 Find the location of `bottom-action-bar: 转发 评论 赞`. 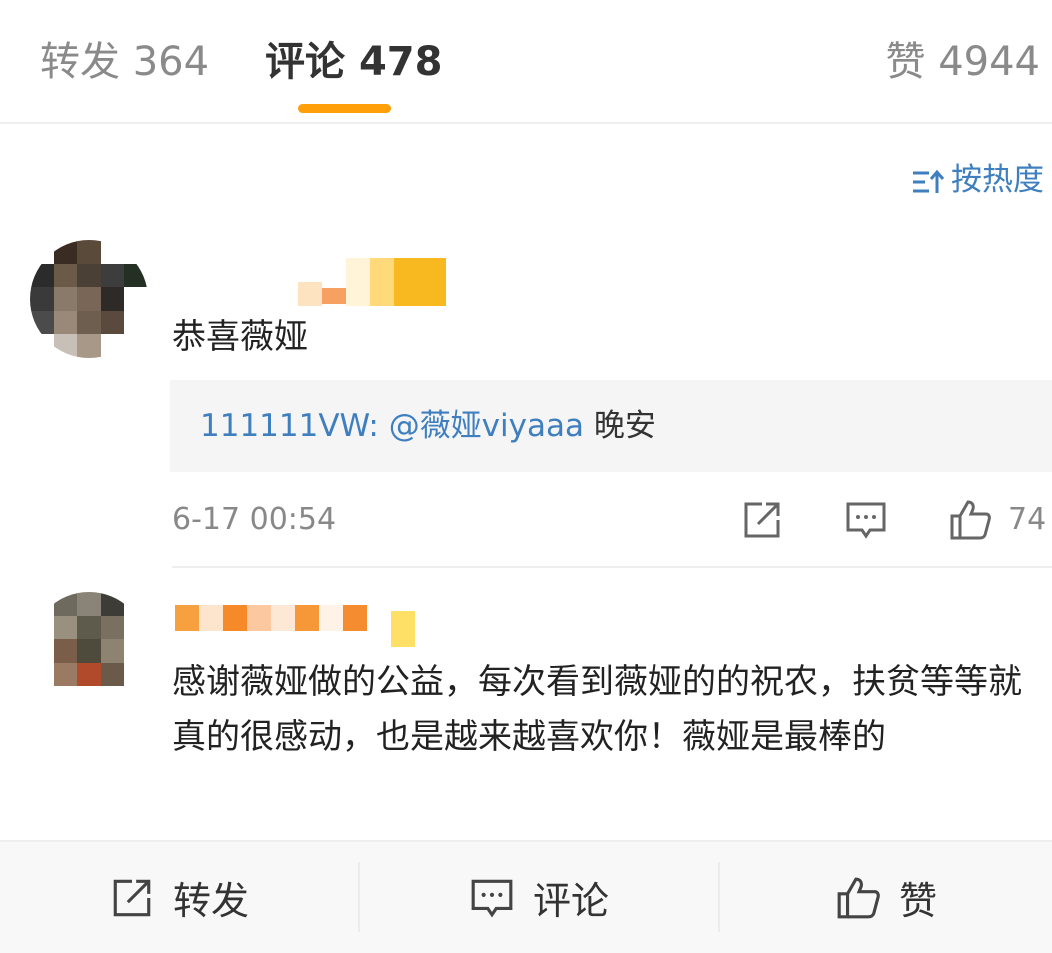

bottom-action-bar: 转发 评论 赞 is located at coordinates (526, 896).